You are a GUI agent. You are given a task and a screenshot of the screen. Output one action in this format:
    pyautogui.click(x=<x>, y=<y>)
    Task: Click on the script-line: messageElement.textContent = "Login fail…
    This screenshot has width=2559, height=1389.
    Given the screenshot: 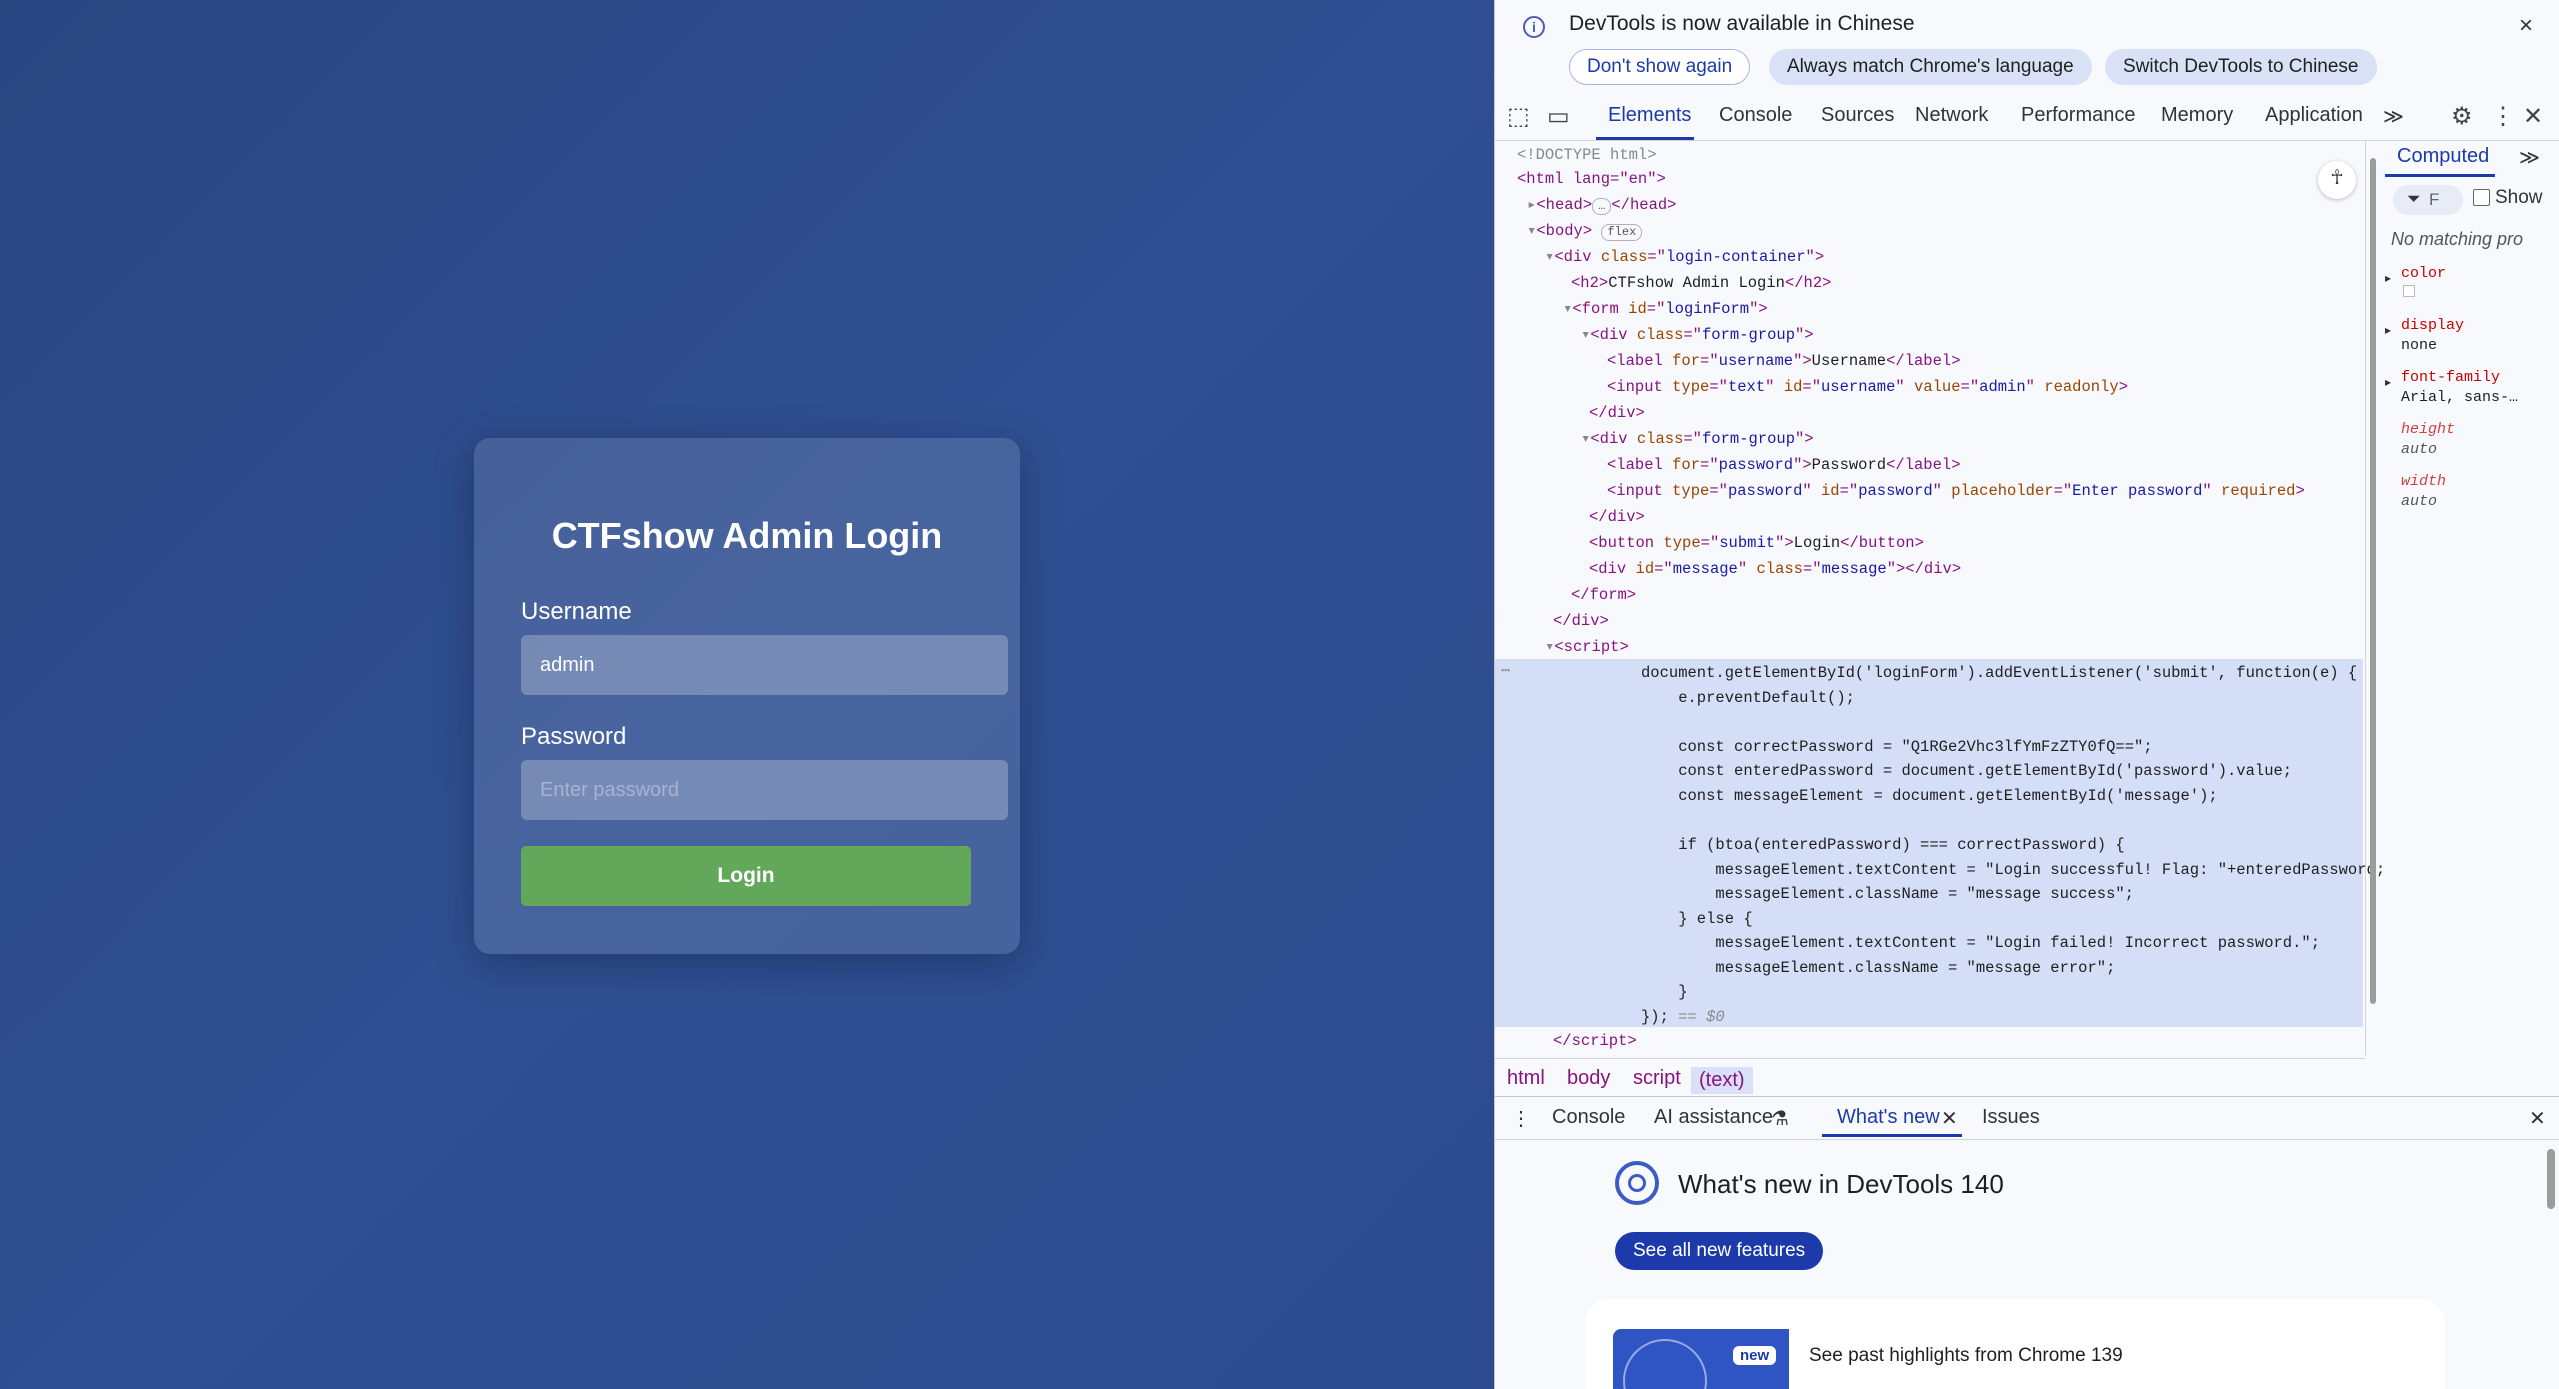 What is the action you would take?
    pyautogui.click(x=1981, y=943)
    